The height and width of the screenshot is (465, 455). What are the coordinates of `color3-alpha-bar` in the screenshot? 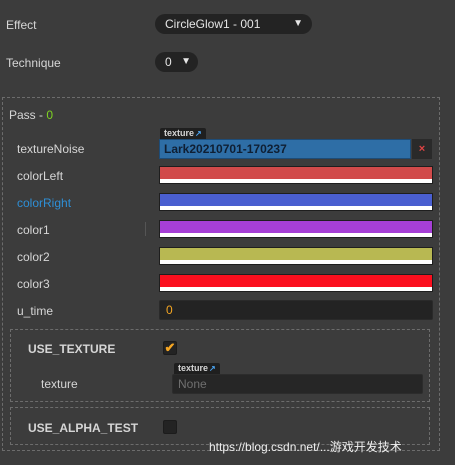 It's located at (296, 289).